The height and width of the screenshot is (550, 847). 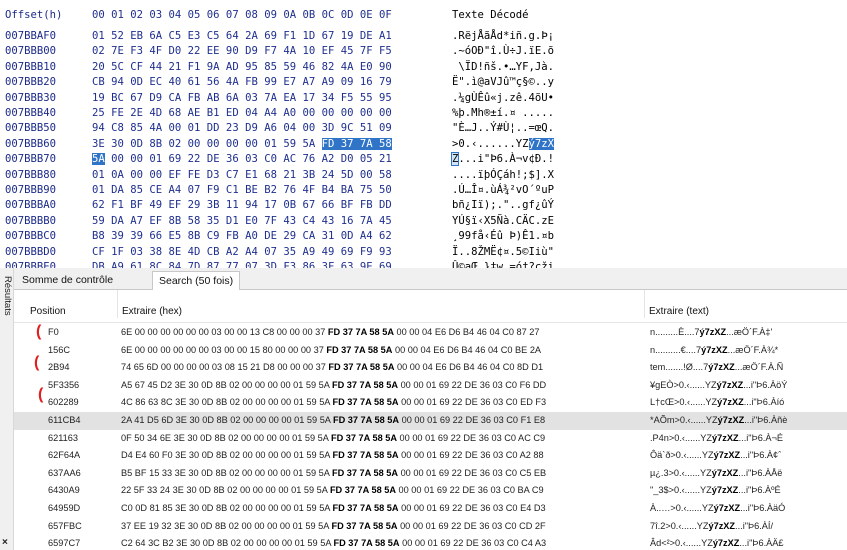 I want to click on row-text: ¸99få‹Éû Þ)Ê1.¤b, so click(x=552, y=236).